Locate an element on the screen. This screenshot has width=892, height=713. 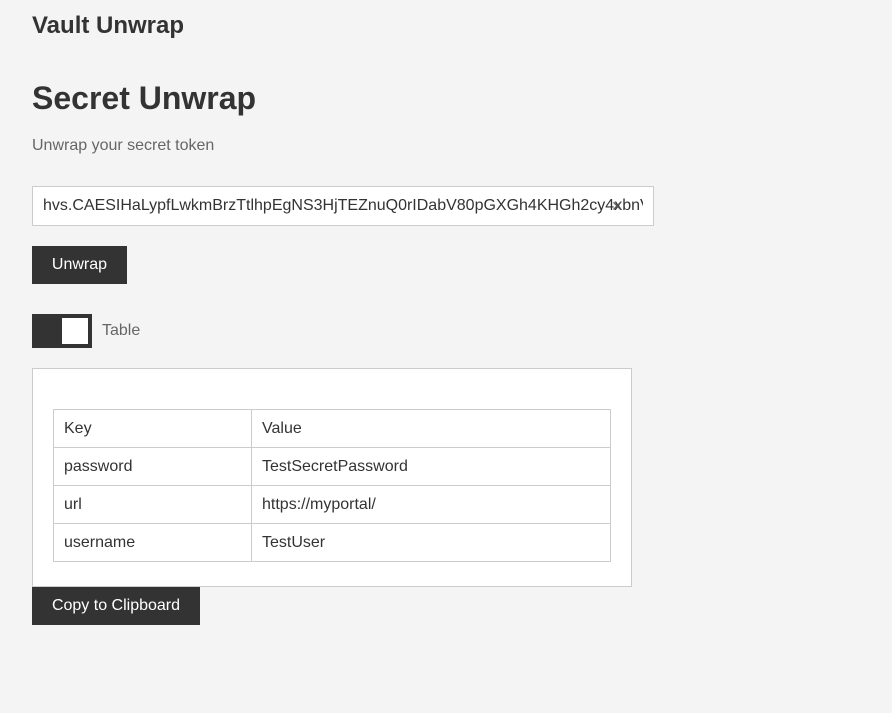
table-cell-value: TestSecretPassword is located at coordinates (431, 466).